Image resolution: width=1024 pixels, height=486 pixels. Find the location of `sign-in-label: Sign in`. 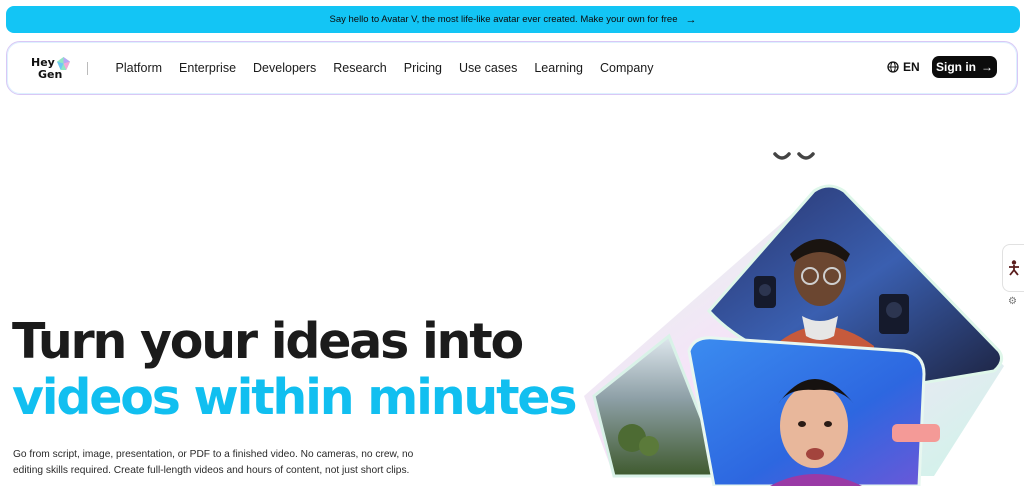

sign-in-label: Sign in is located at coordinates (956, 67).